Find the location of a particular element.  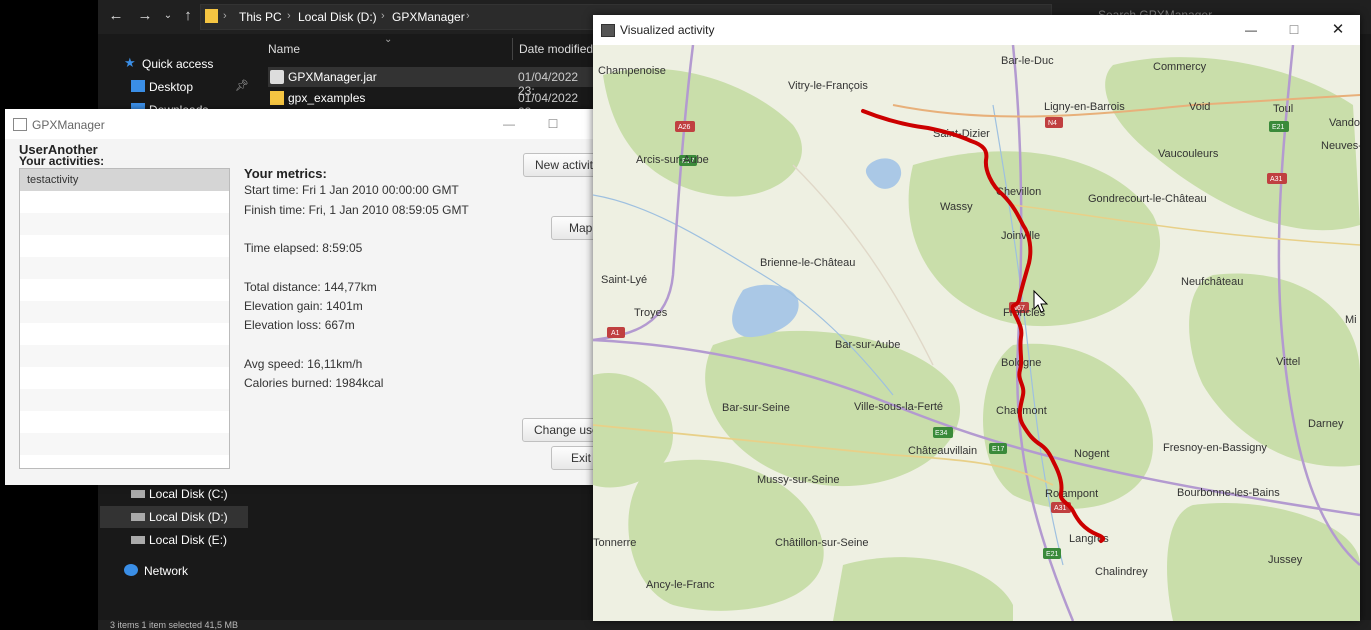

place-label: Jussey is located at coordinates (1285, 560).